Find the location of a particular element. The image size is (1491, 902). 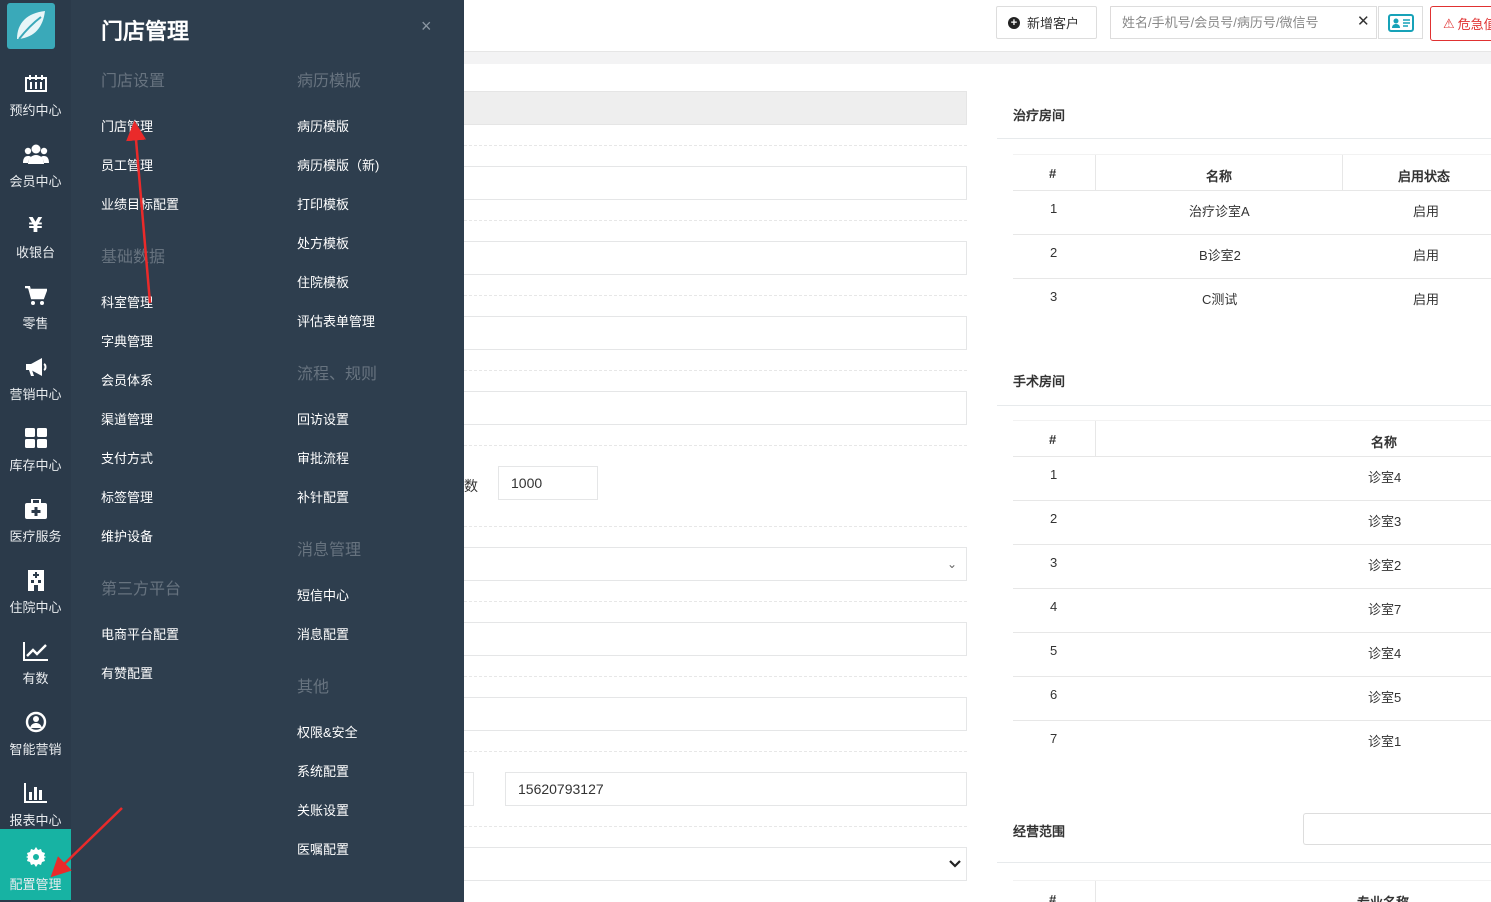

menu-item-prescription-template: 处方模板 is located at coordinates (323, 242).